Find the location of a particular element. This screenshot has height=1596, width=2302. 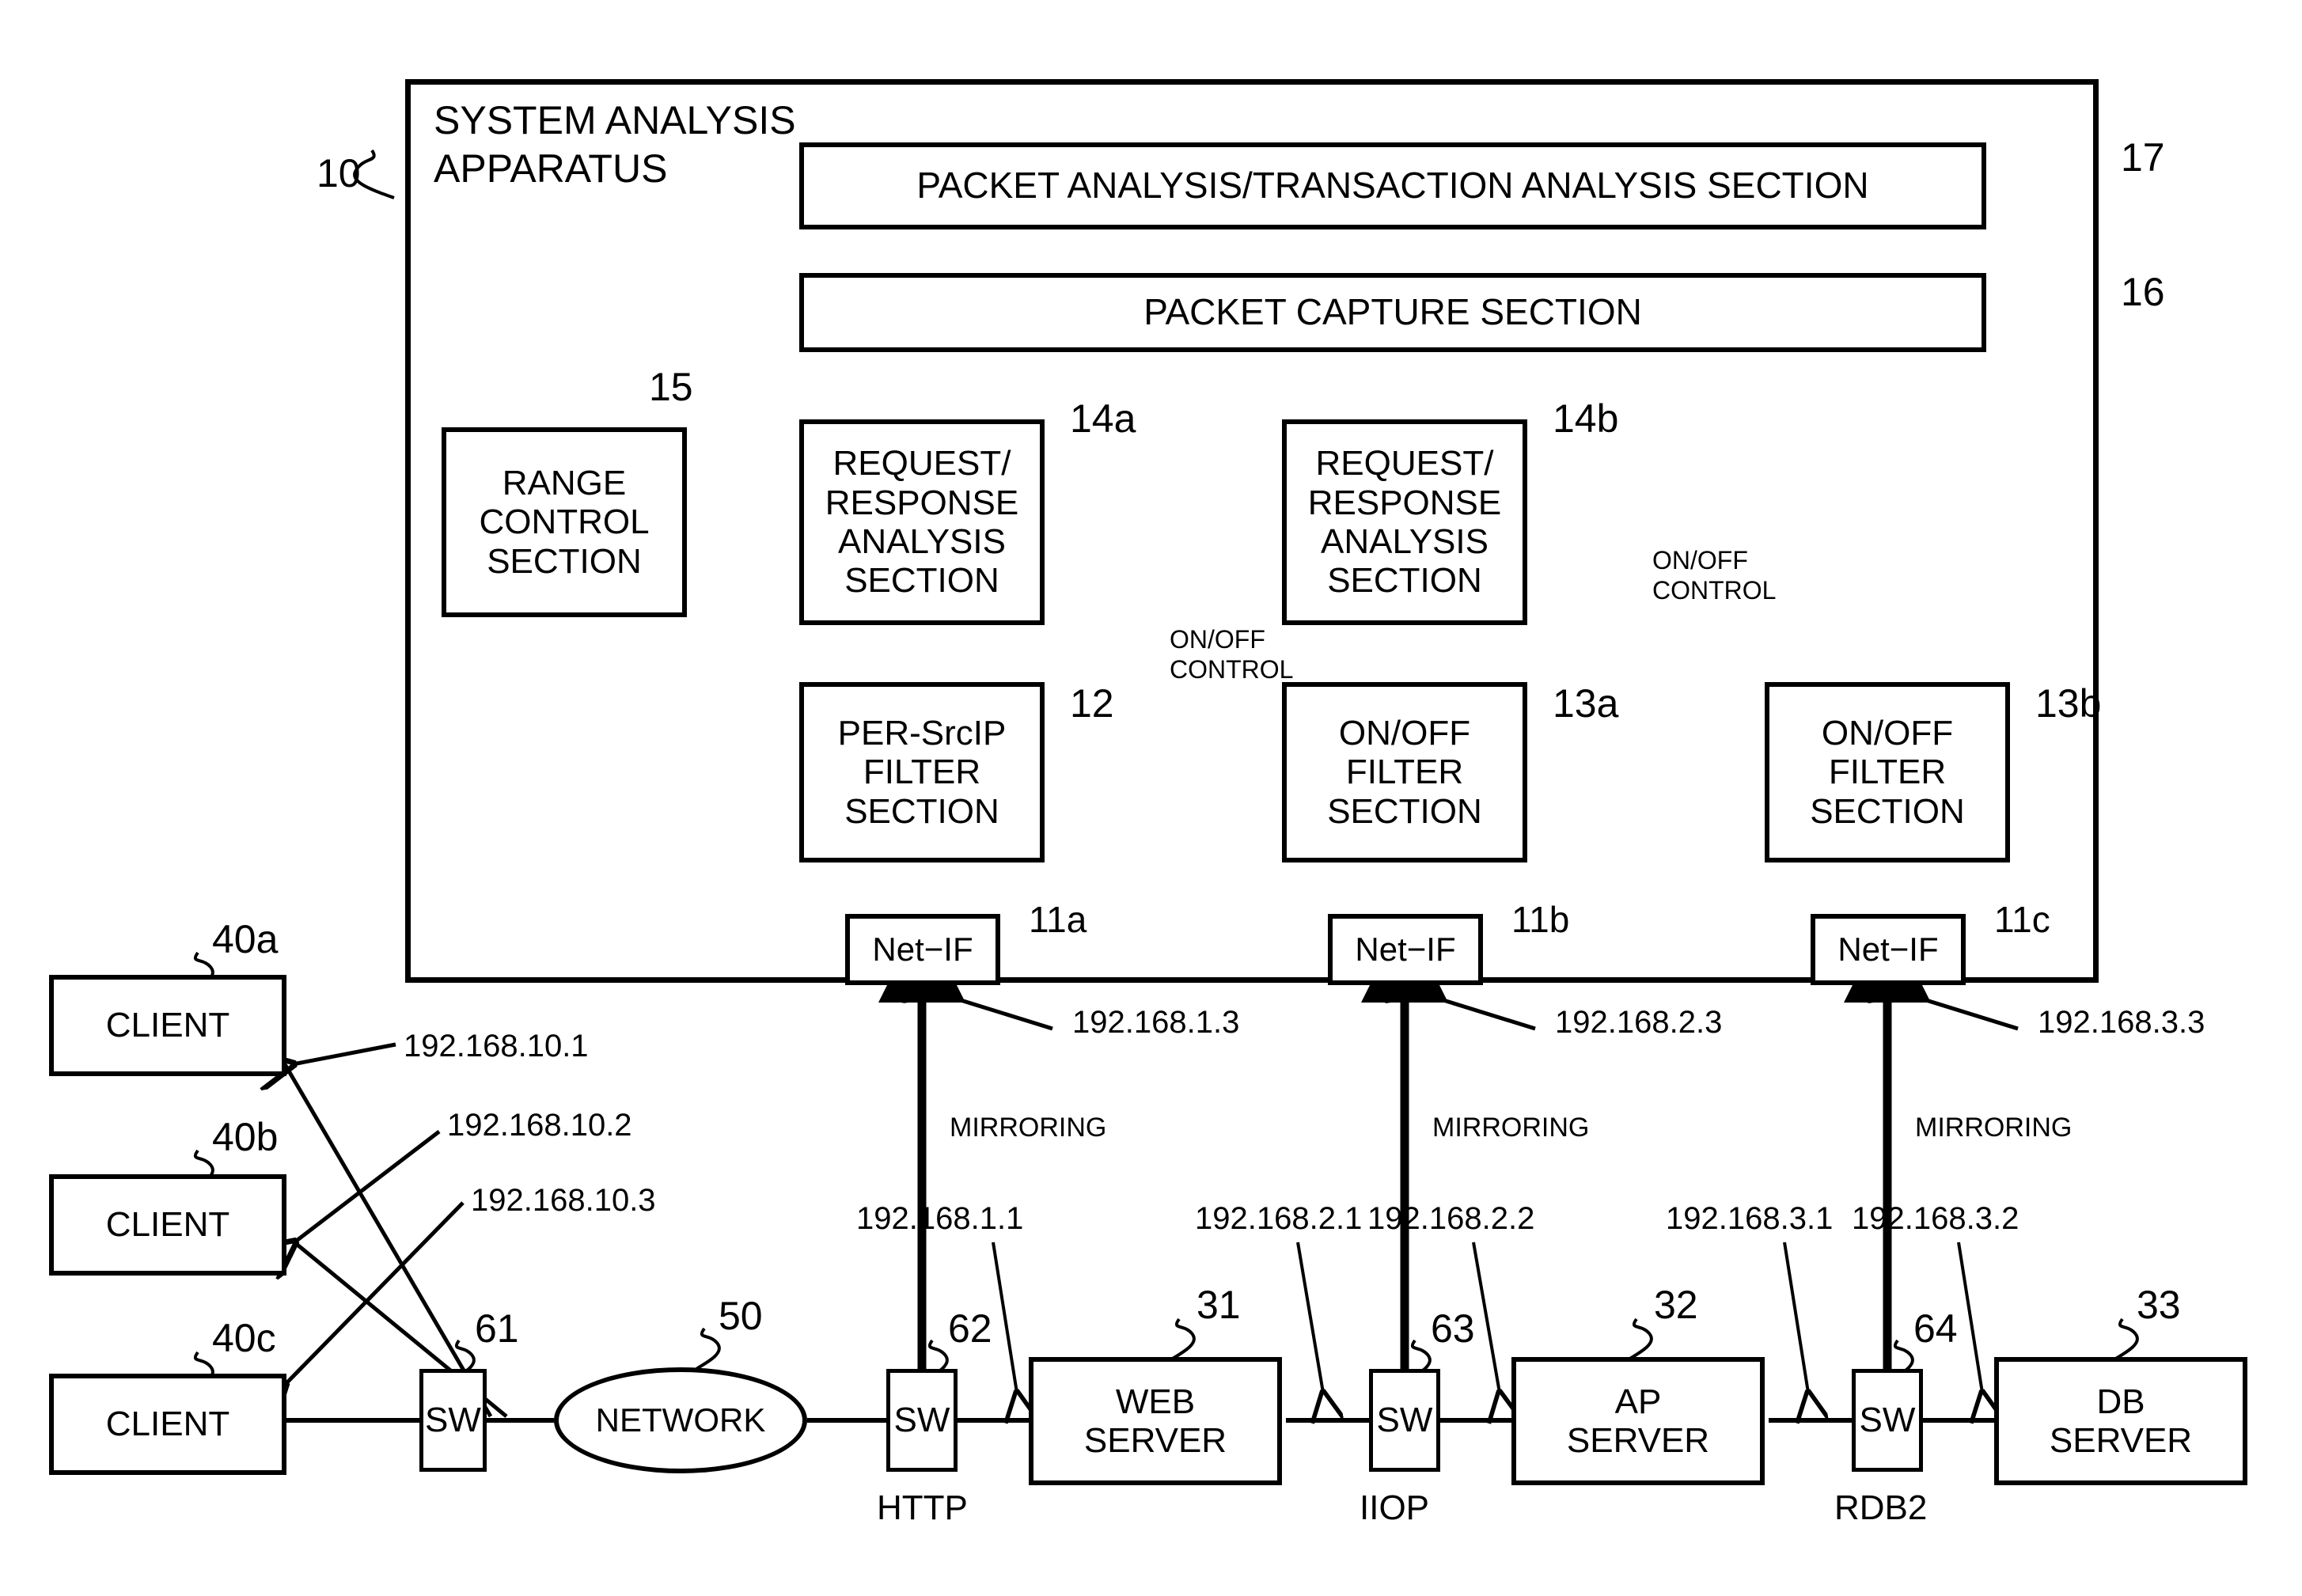

client-ip-40a: 192.168.10.1 is located at coordinates (496, 1046).